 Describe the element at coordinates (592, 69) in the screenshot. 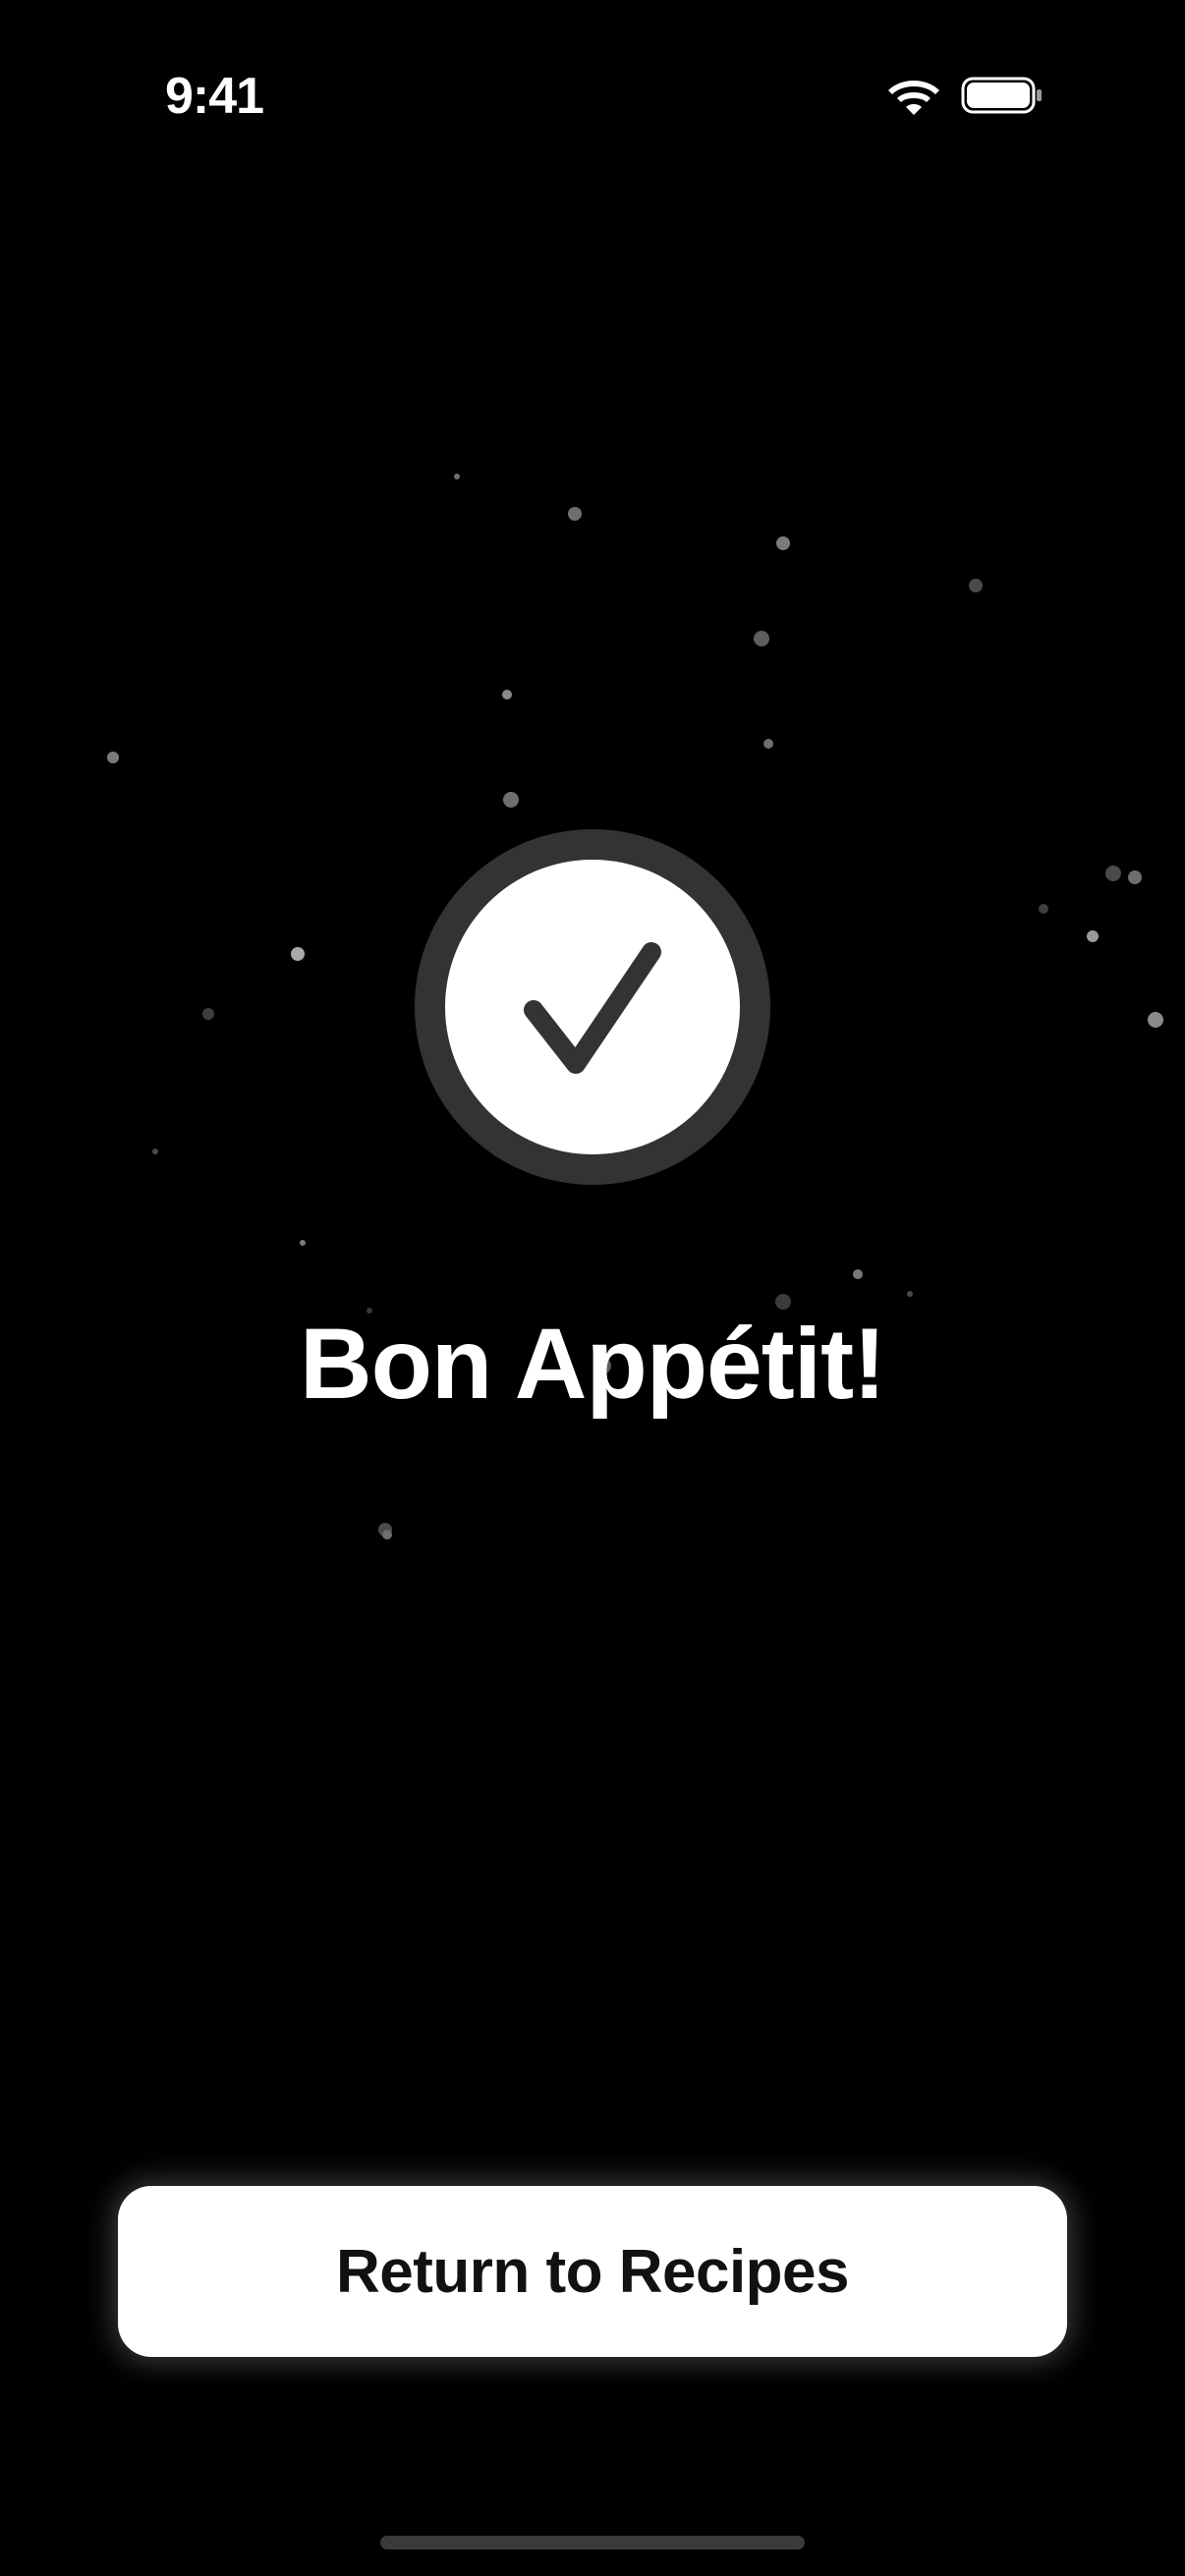

I see `status-bar: 9:41` at that location.